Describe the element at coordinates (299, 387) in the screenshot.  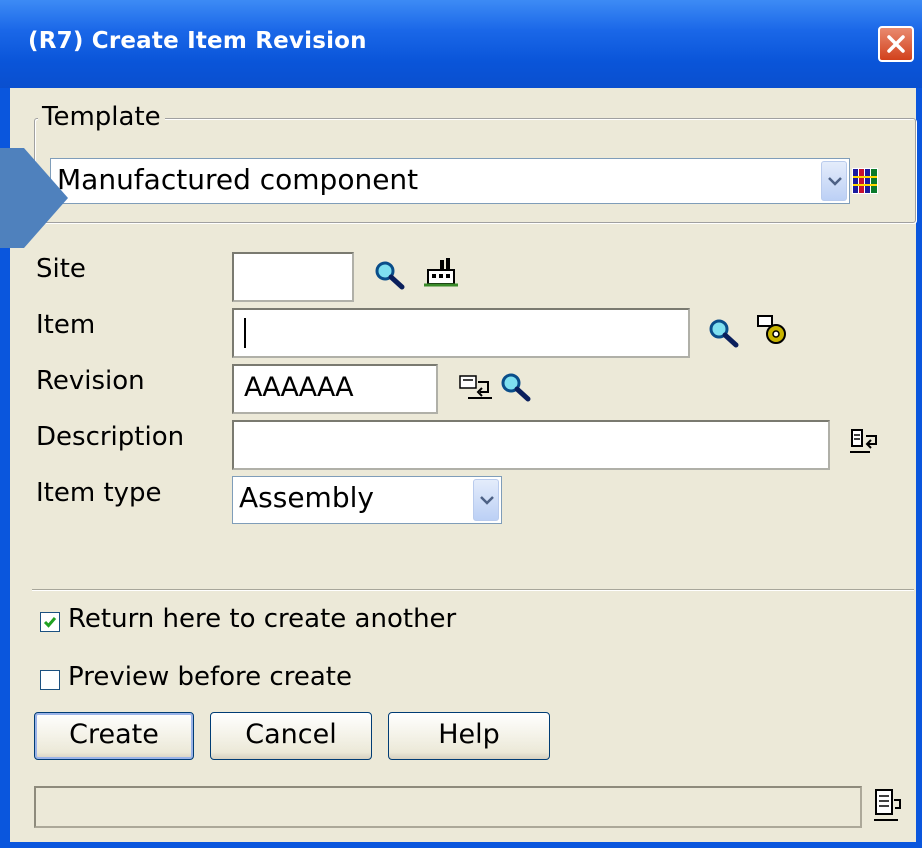
I see `revision-value: AAAAAA` at that location.